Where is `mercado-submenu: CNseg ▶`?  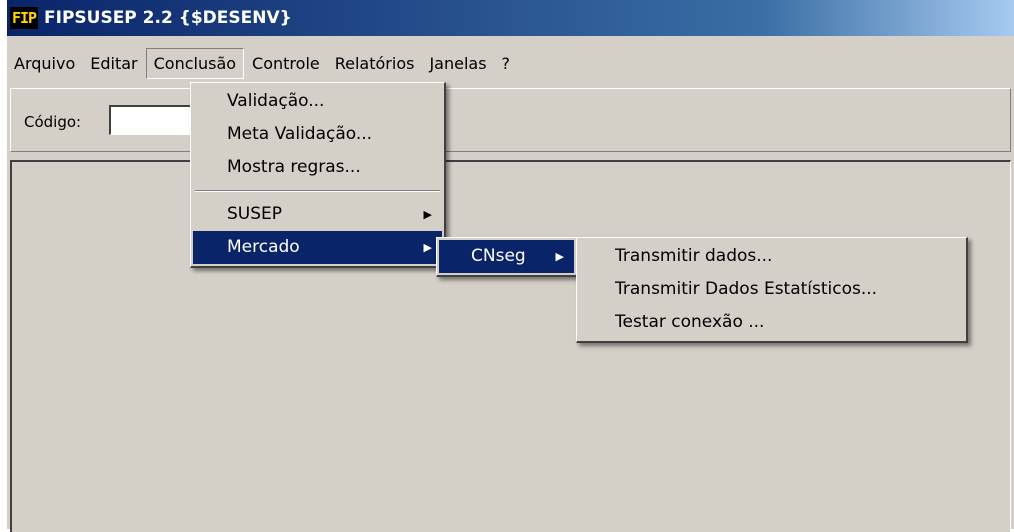 mercado-submenu: CNseg ▶ is located at coordinates (507, 257).